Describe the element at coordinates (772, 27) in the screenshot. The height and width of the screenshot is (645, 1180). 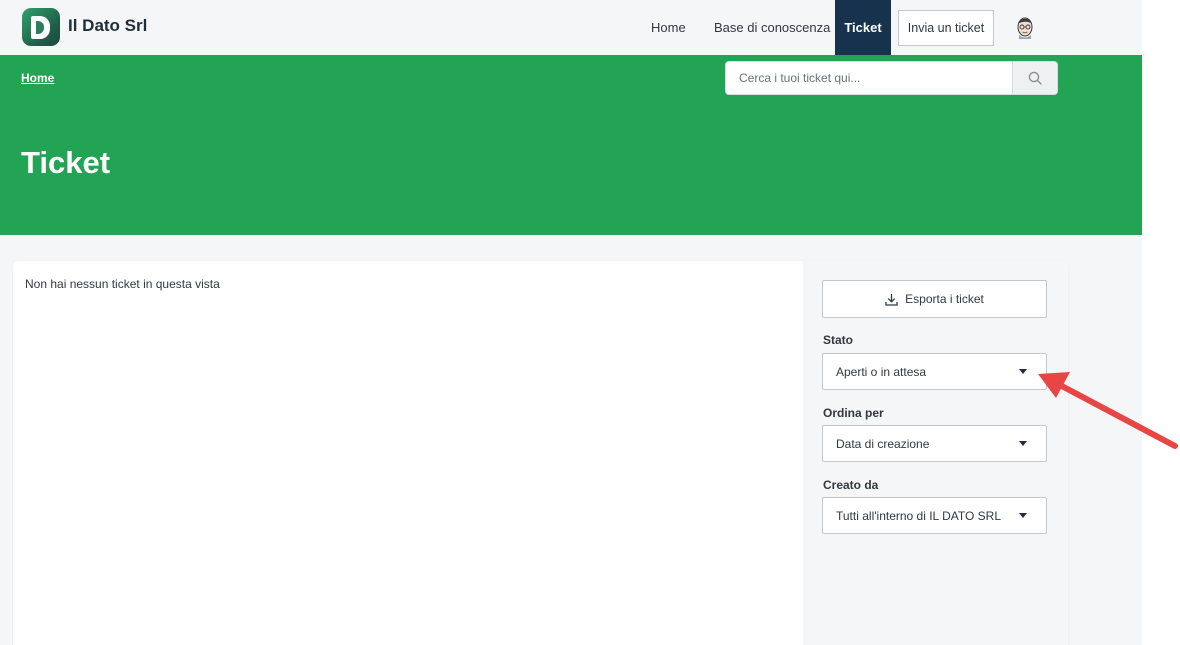
I see `nav-knowledge-base-link: Base di conoscenza` at that location.